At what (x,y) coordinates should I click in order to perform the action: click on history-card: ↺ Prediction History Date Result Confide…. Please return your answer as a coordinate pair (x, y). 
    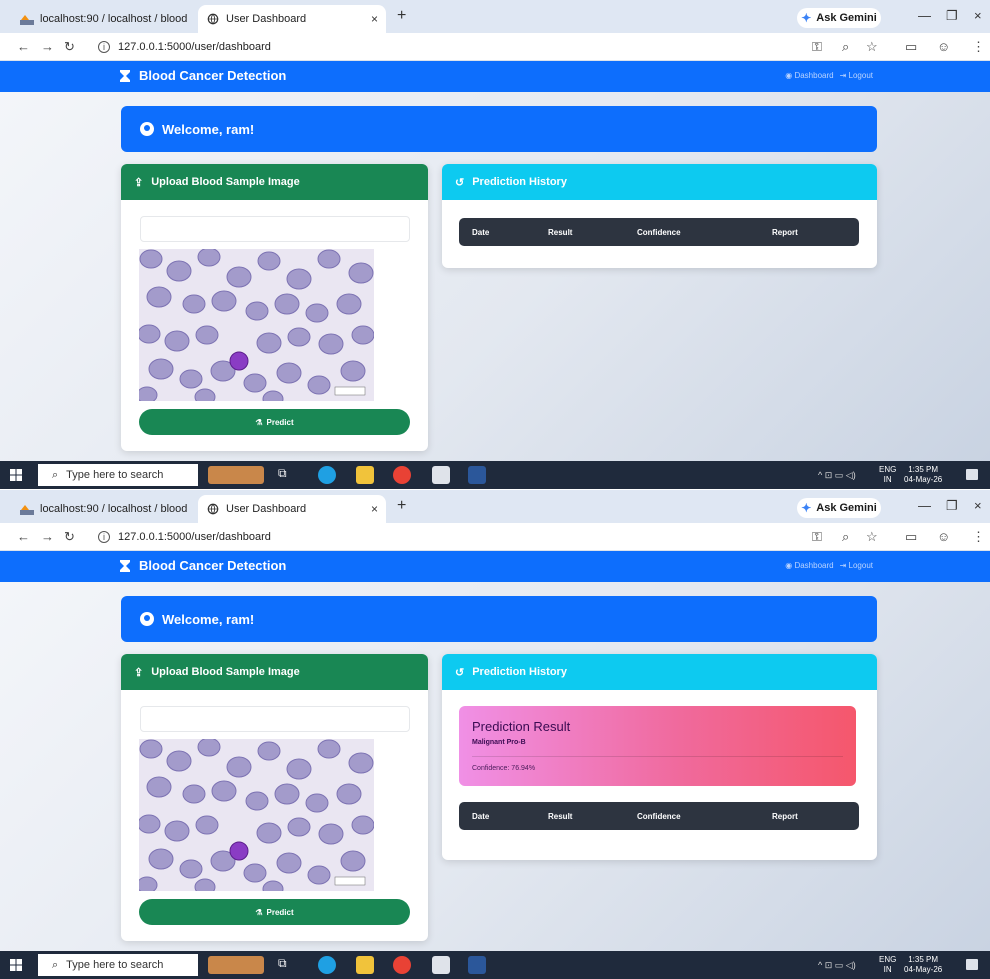
    Looking at the image, I should click on (659, 216).